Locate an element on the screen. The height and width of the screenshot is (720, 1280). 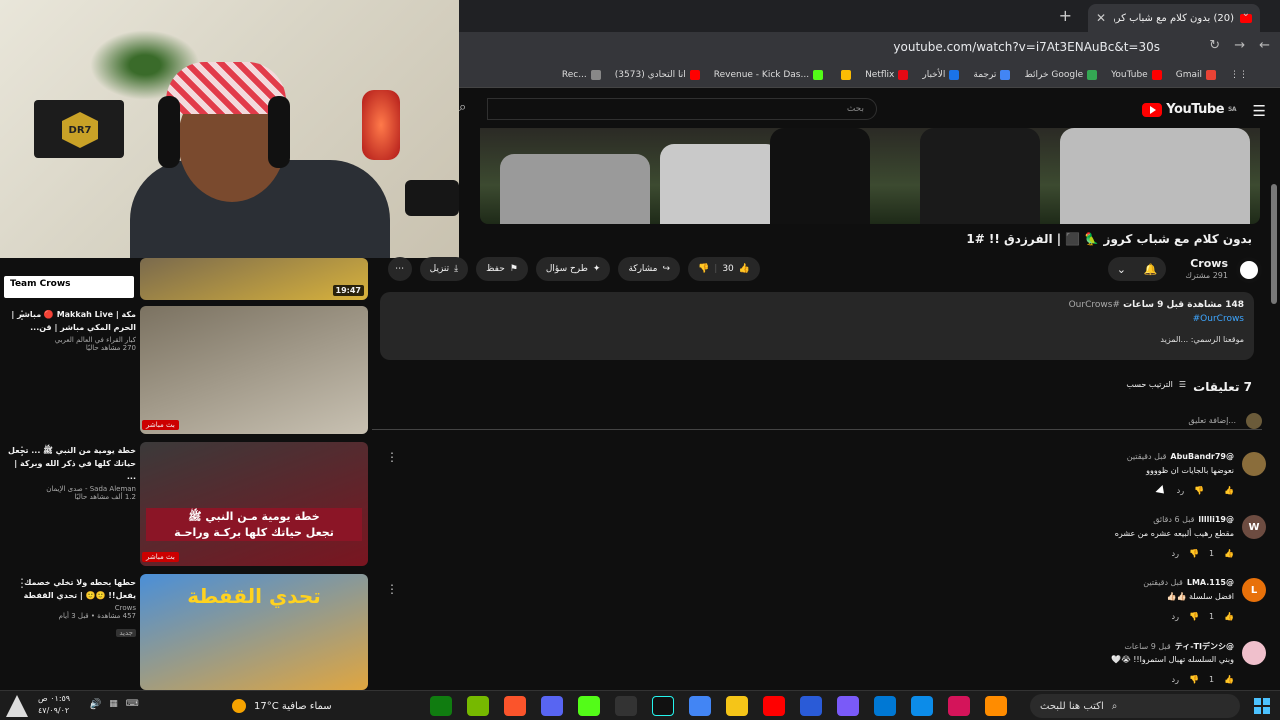
show-more-link: ...المزيد is located at coordinates (1174, 339).